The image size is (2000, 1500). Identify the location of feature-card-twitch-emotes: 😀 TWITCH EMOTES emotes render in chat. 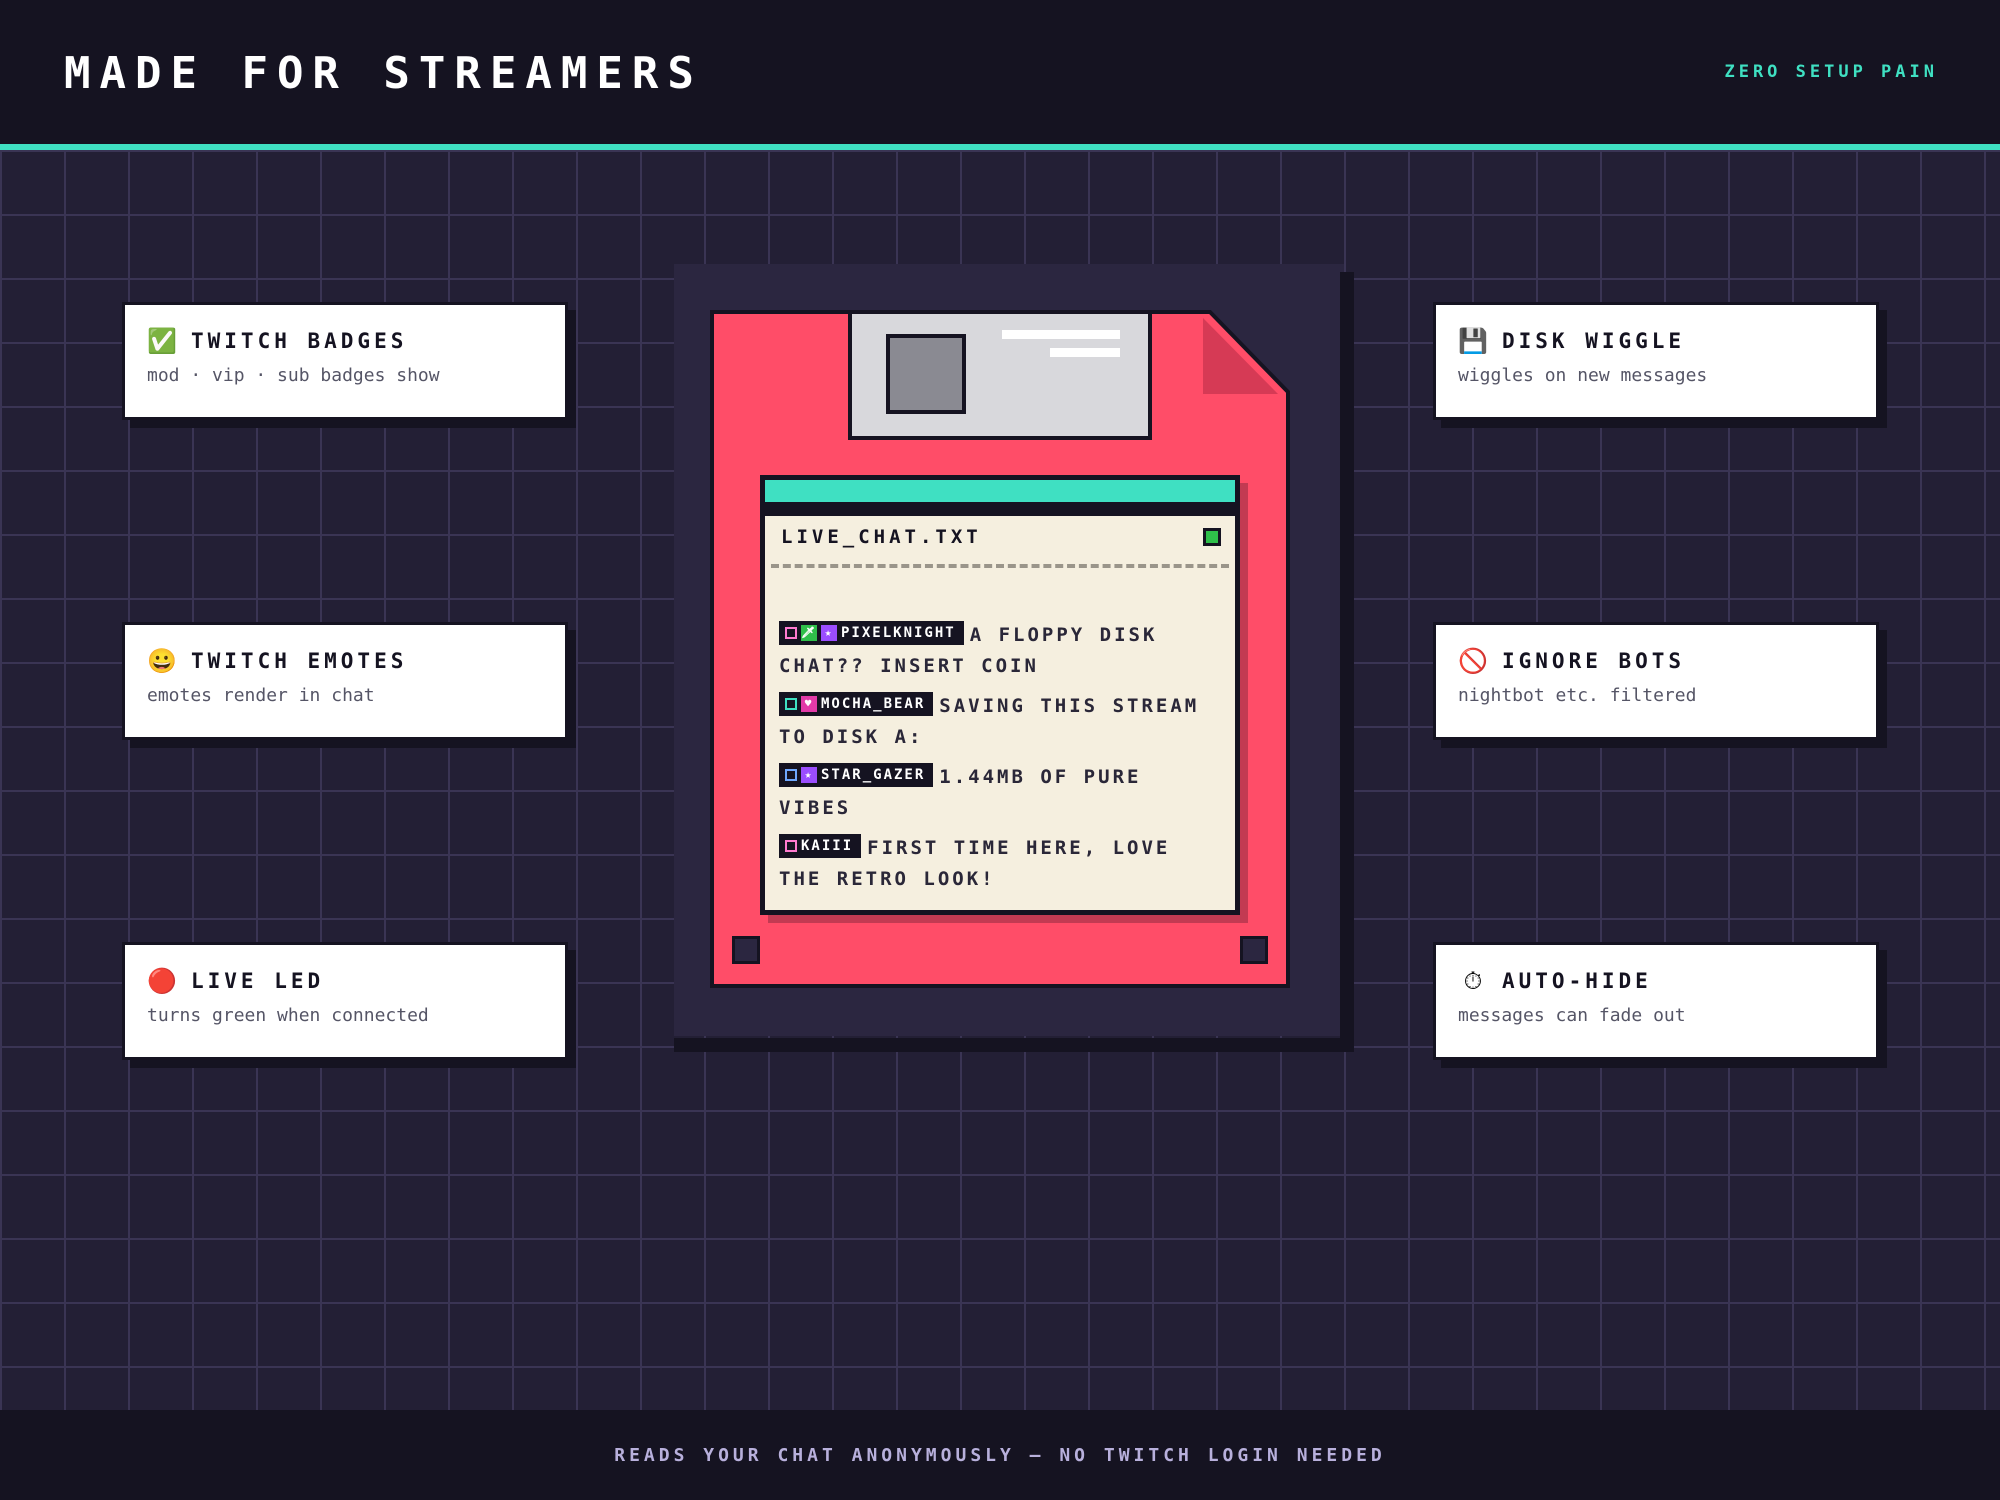
(345, 681).